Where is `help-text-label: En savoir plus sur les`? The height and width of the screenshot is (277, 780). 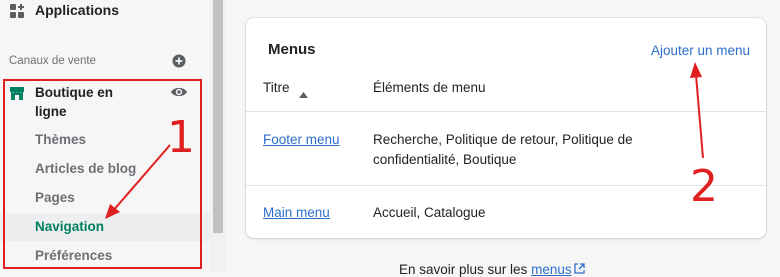 help-text-label: En savoir plus sur les is located at coordinates (463, 269).